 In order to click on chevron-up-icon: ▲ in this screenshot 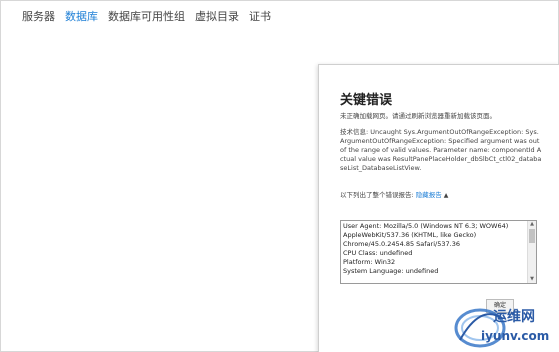, I will do `click(446, 195)`.